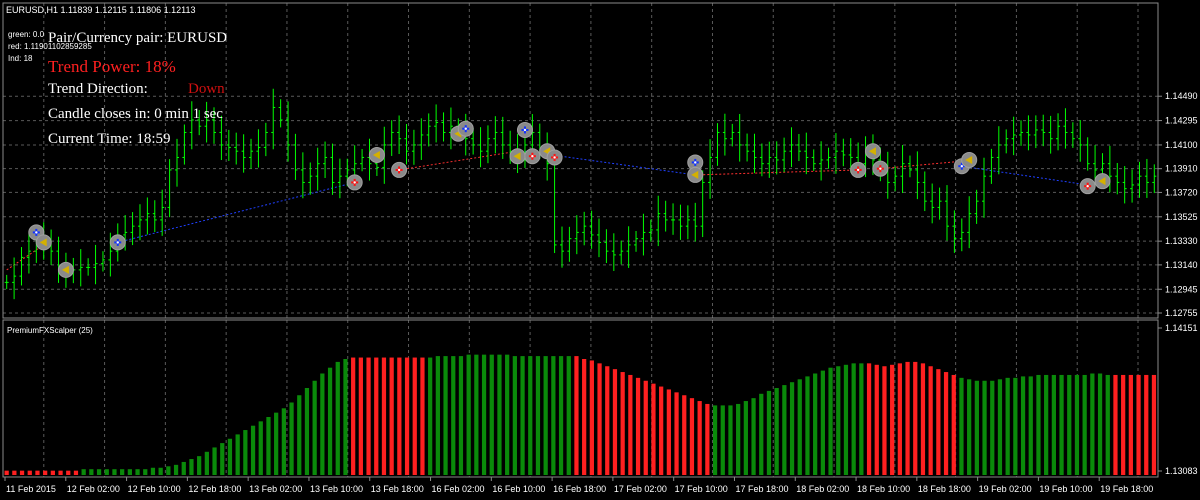  What do you see at coordinates (822, 489) in the screenshot?
I see `time-tick-label: 18 Feb 02:00` at bounding box center [822, 489].